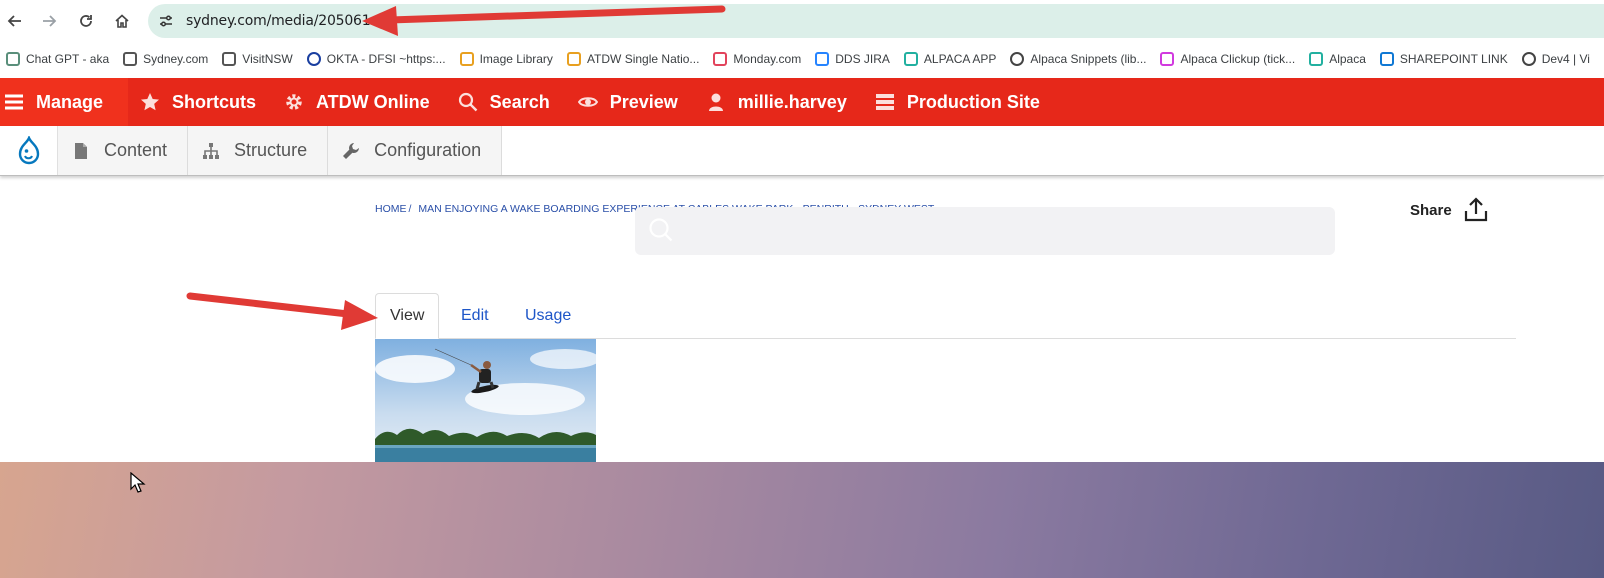 Image resolution: width=1604 pixels, height=578 pixels. I want to click on address-field: sydney.com/media/205061, so click(876, 21).